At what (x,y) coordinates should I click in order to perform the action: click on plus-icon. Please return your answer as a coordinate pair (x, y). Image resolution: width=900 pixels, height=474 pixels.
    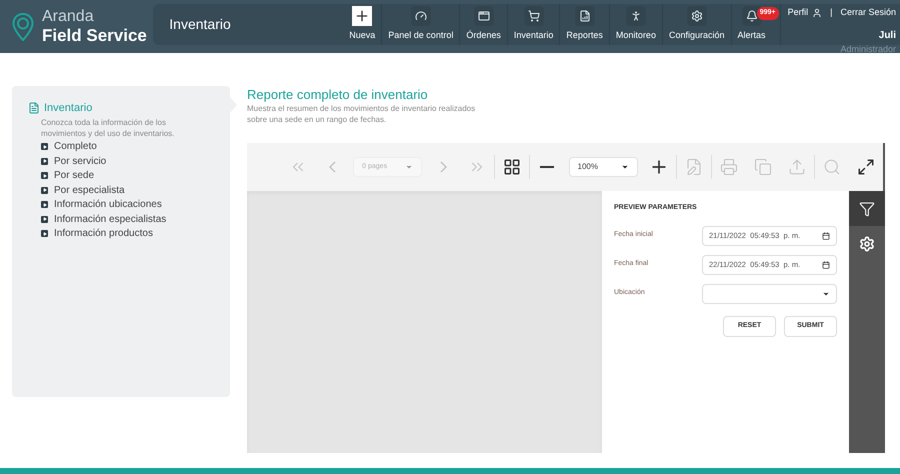
    Looking at the image, I should click on (362, 16).